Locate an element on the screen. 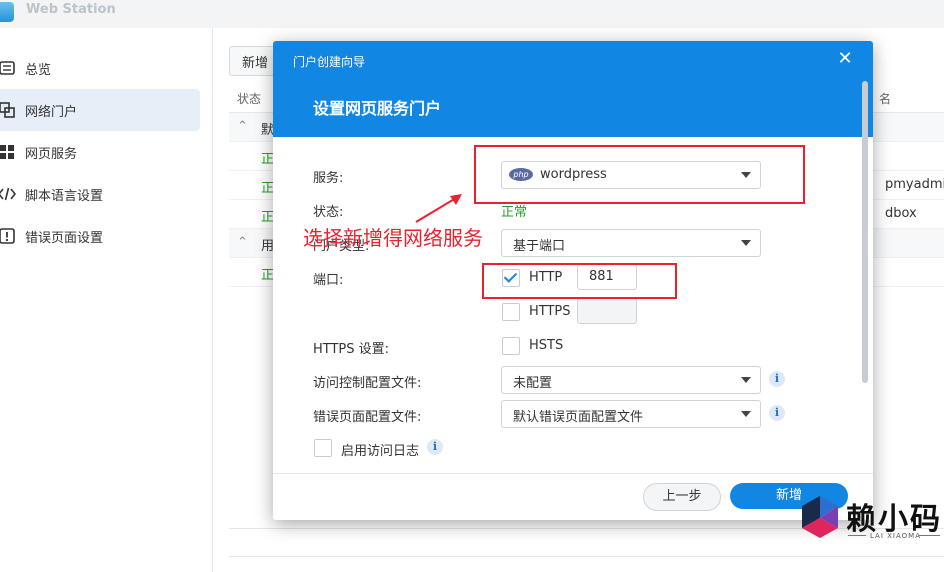  previous-step-button: 上一步 is located at coordinates (682, 497).